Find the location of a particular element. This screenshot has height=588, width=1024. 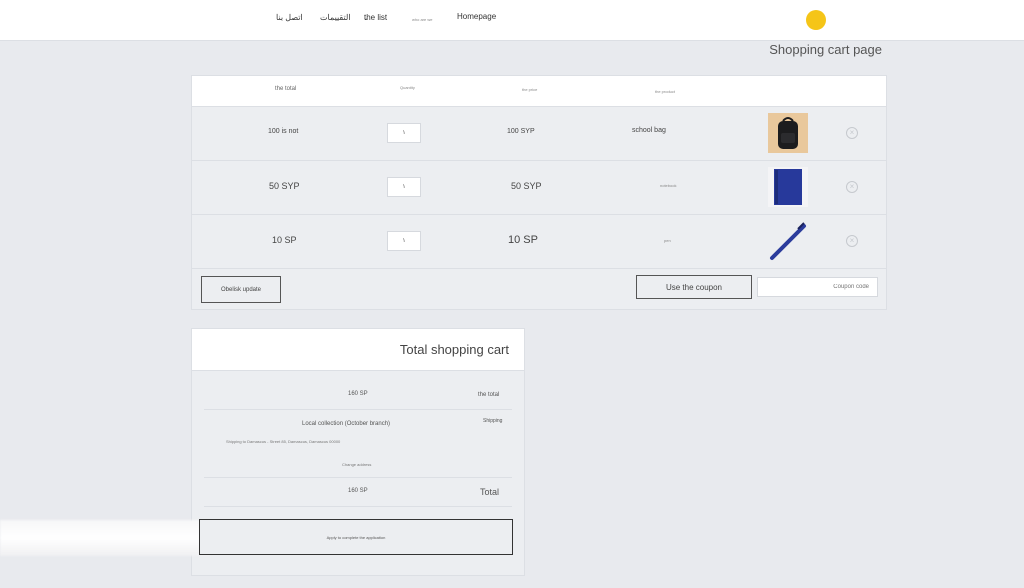

nav-contact-us: اتصل بنا is located at coordinates (289, 17).